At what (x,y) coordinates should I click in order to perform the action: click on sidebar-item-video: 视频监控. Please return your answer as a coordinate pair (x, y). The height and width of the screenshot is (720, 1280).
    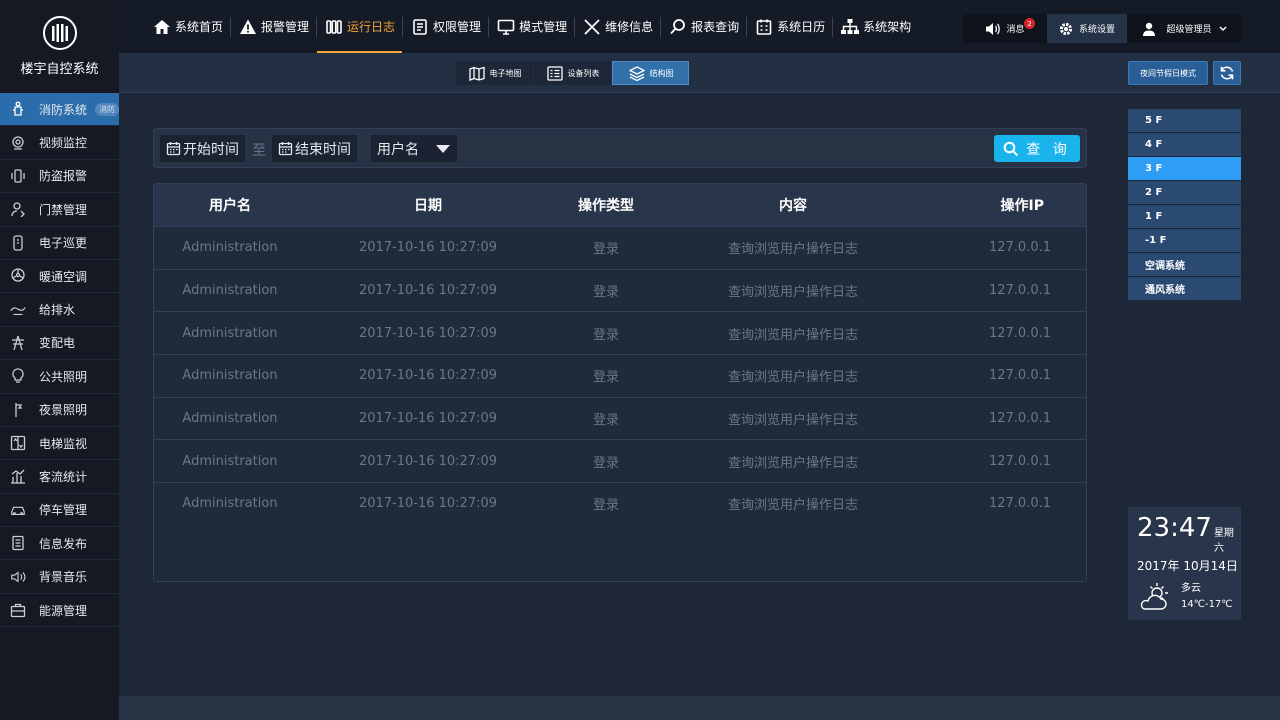
    Looking at the image, I should click on (59, 143).